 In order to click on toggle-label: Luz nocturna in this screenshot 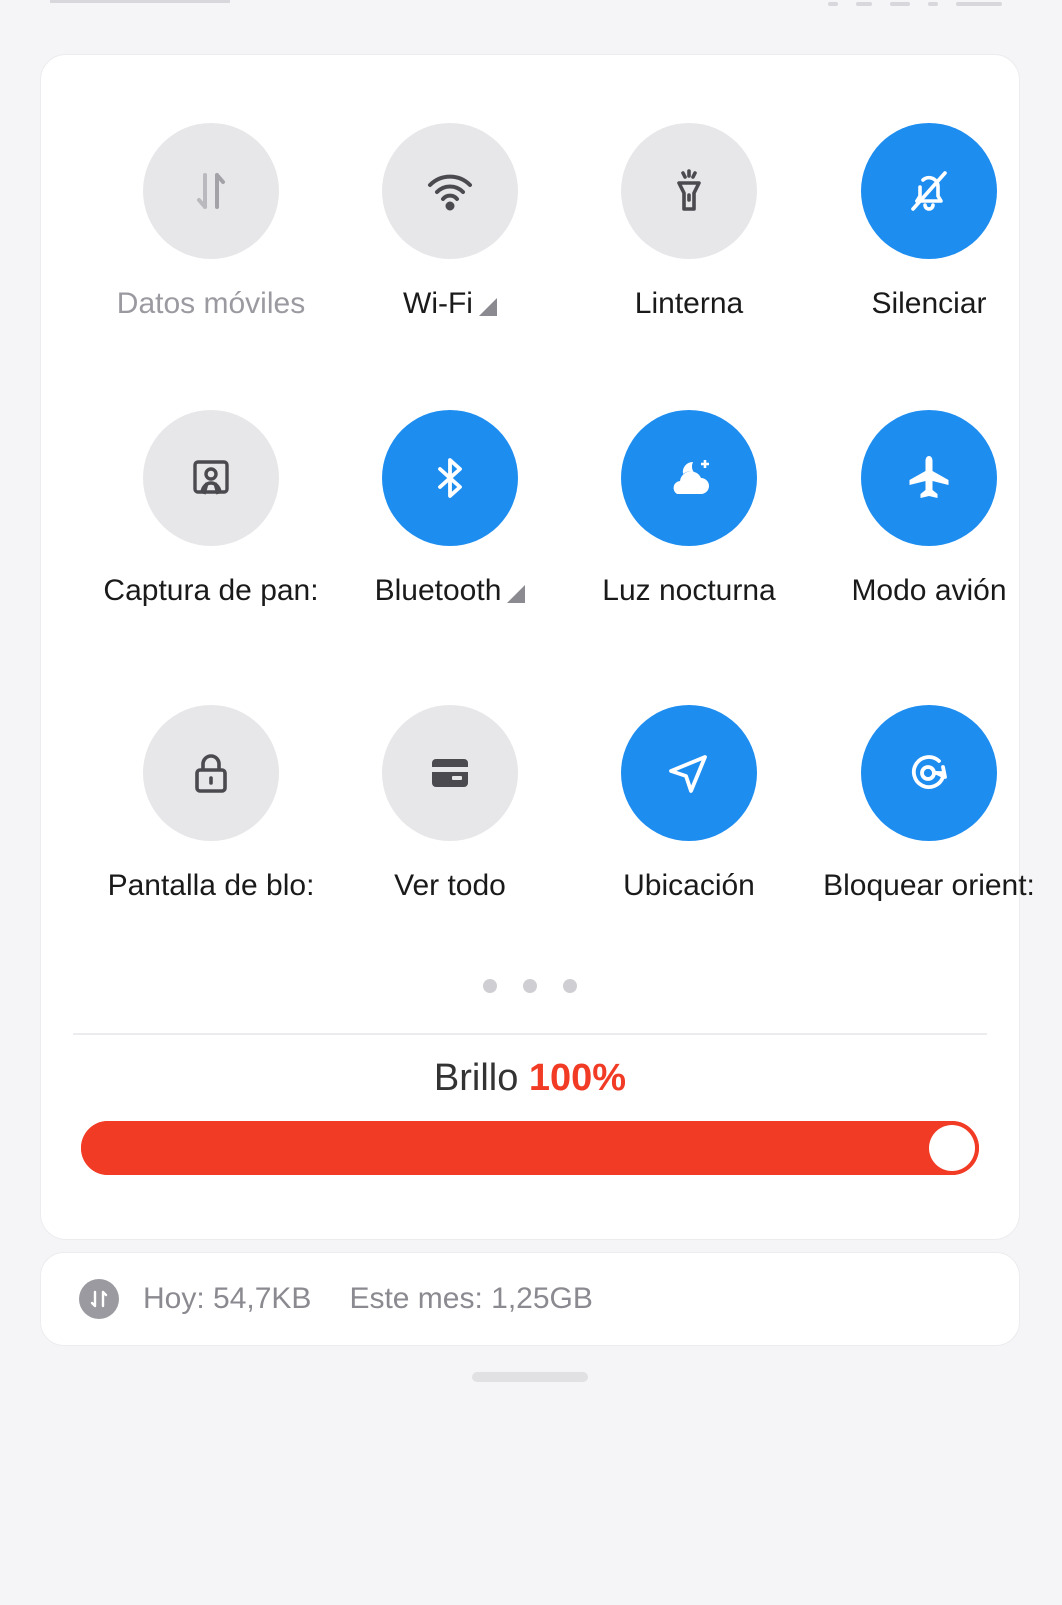, I will do `click(689, 591)`.